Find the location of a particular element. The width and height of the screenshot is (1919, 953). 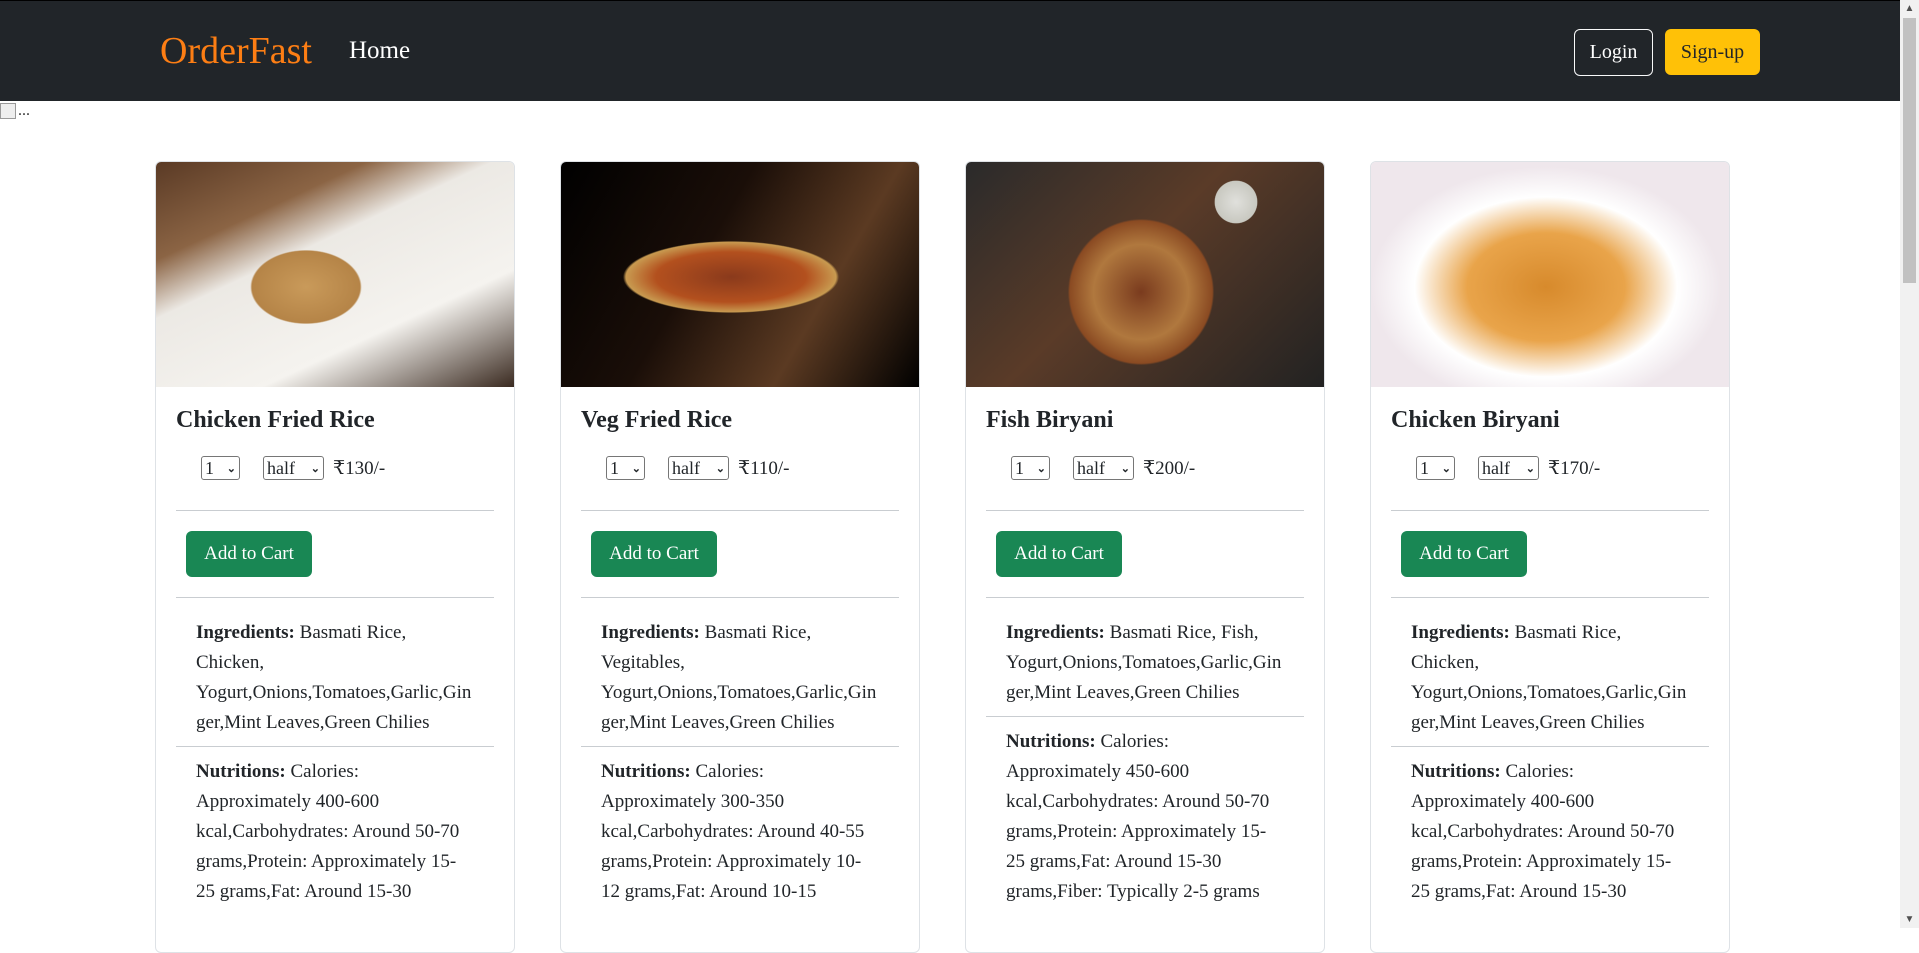

navbar: OrderFast Home Login Sign-up is located at coordinates (950, 50).